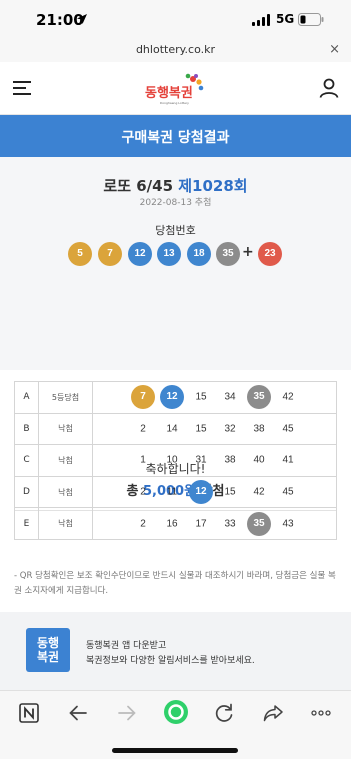 This screenshot has width=351, height=759. I want to click on battery-icon, so click(311, 19).